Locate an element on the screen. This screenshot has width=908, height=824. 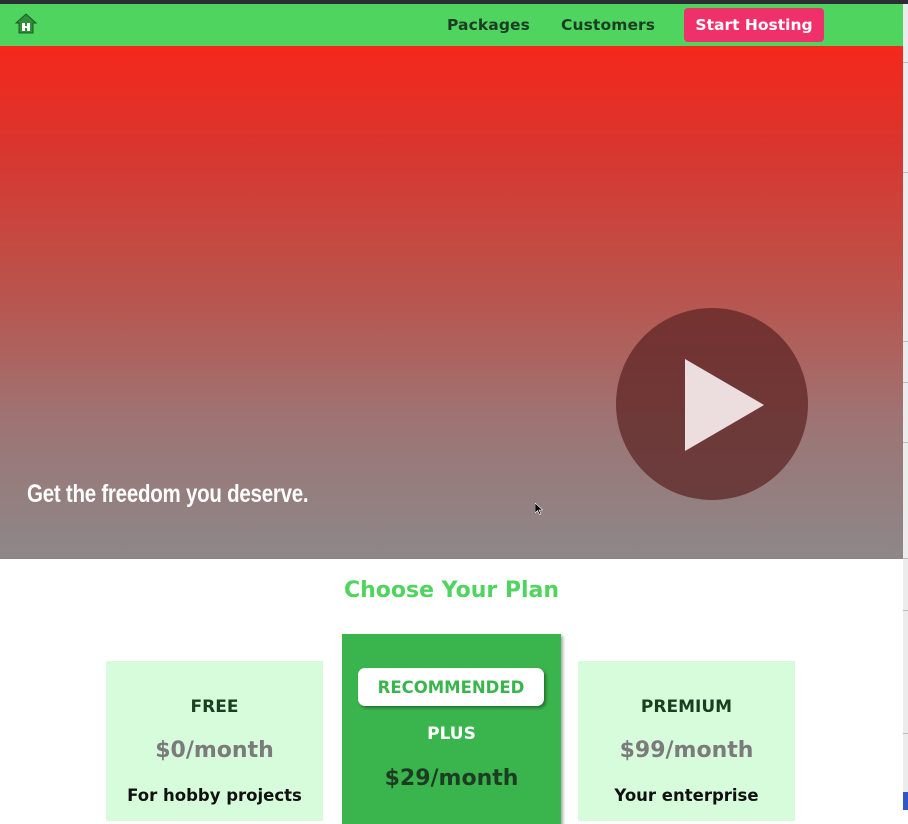
plan-description: Your enterprise is located at coordinates (686, 795).